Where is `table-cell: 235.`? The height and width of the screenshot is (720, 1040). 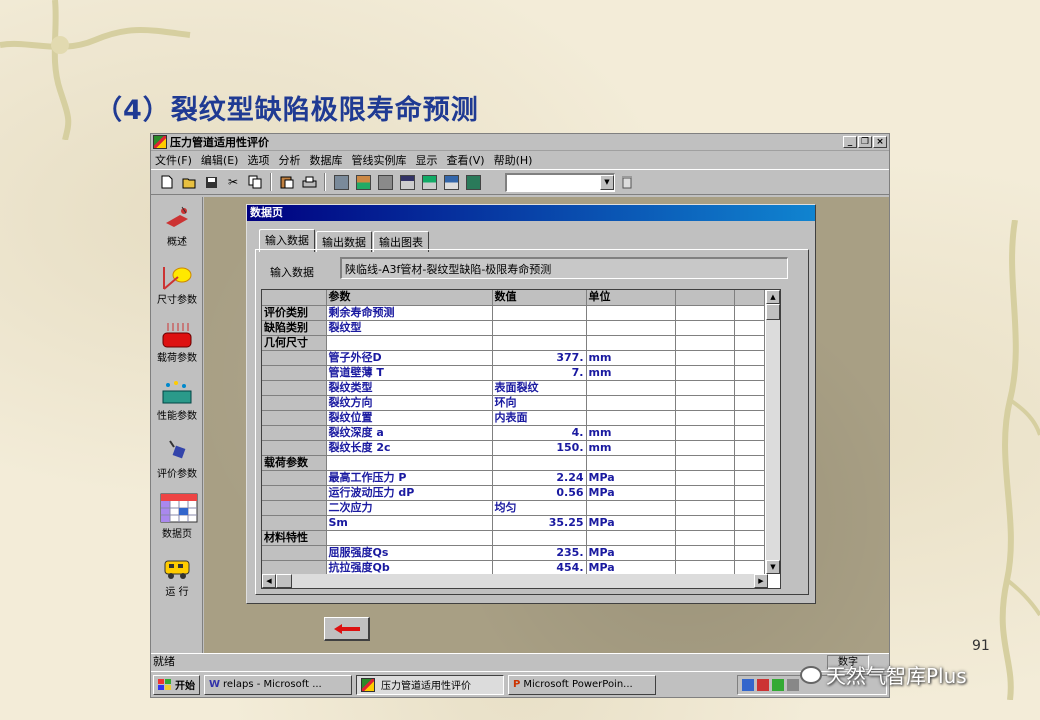 table-cell: 235. is located at coordinates (539, 553).